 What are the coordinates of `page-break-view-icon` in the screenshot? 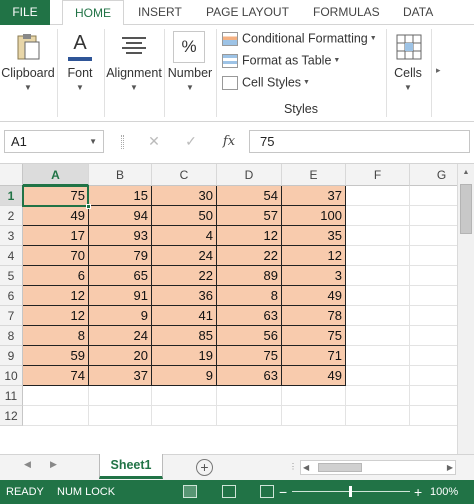 It's located at (267, 491).